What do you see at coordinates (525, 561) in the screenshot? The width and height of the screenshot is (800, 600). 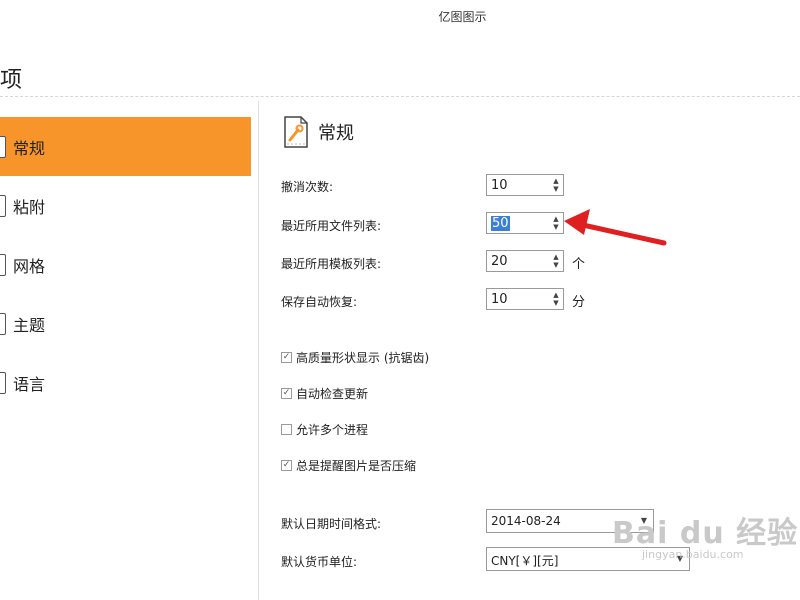 I see `currency-value: CNY[￥][元]` at bounding box center [525, 561].